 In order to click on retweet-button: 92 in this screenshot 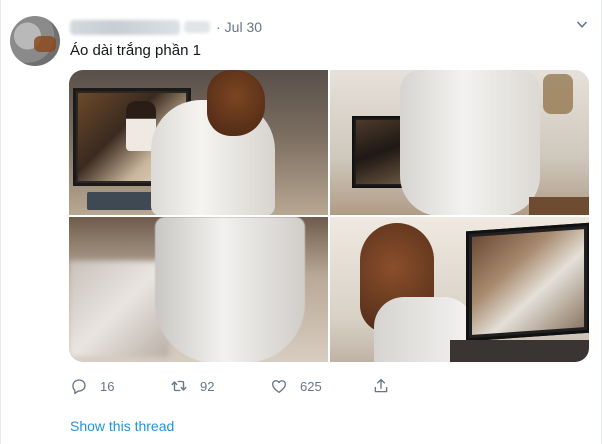, I will do `click(220, 386)`.